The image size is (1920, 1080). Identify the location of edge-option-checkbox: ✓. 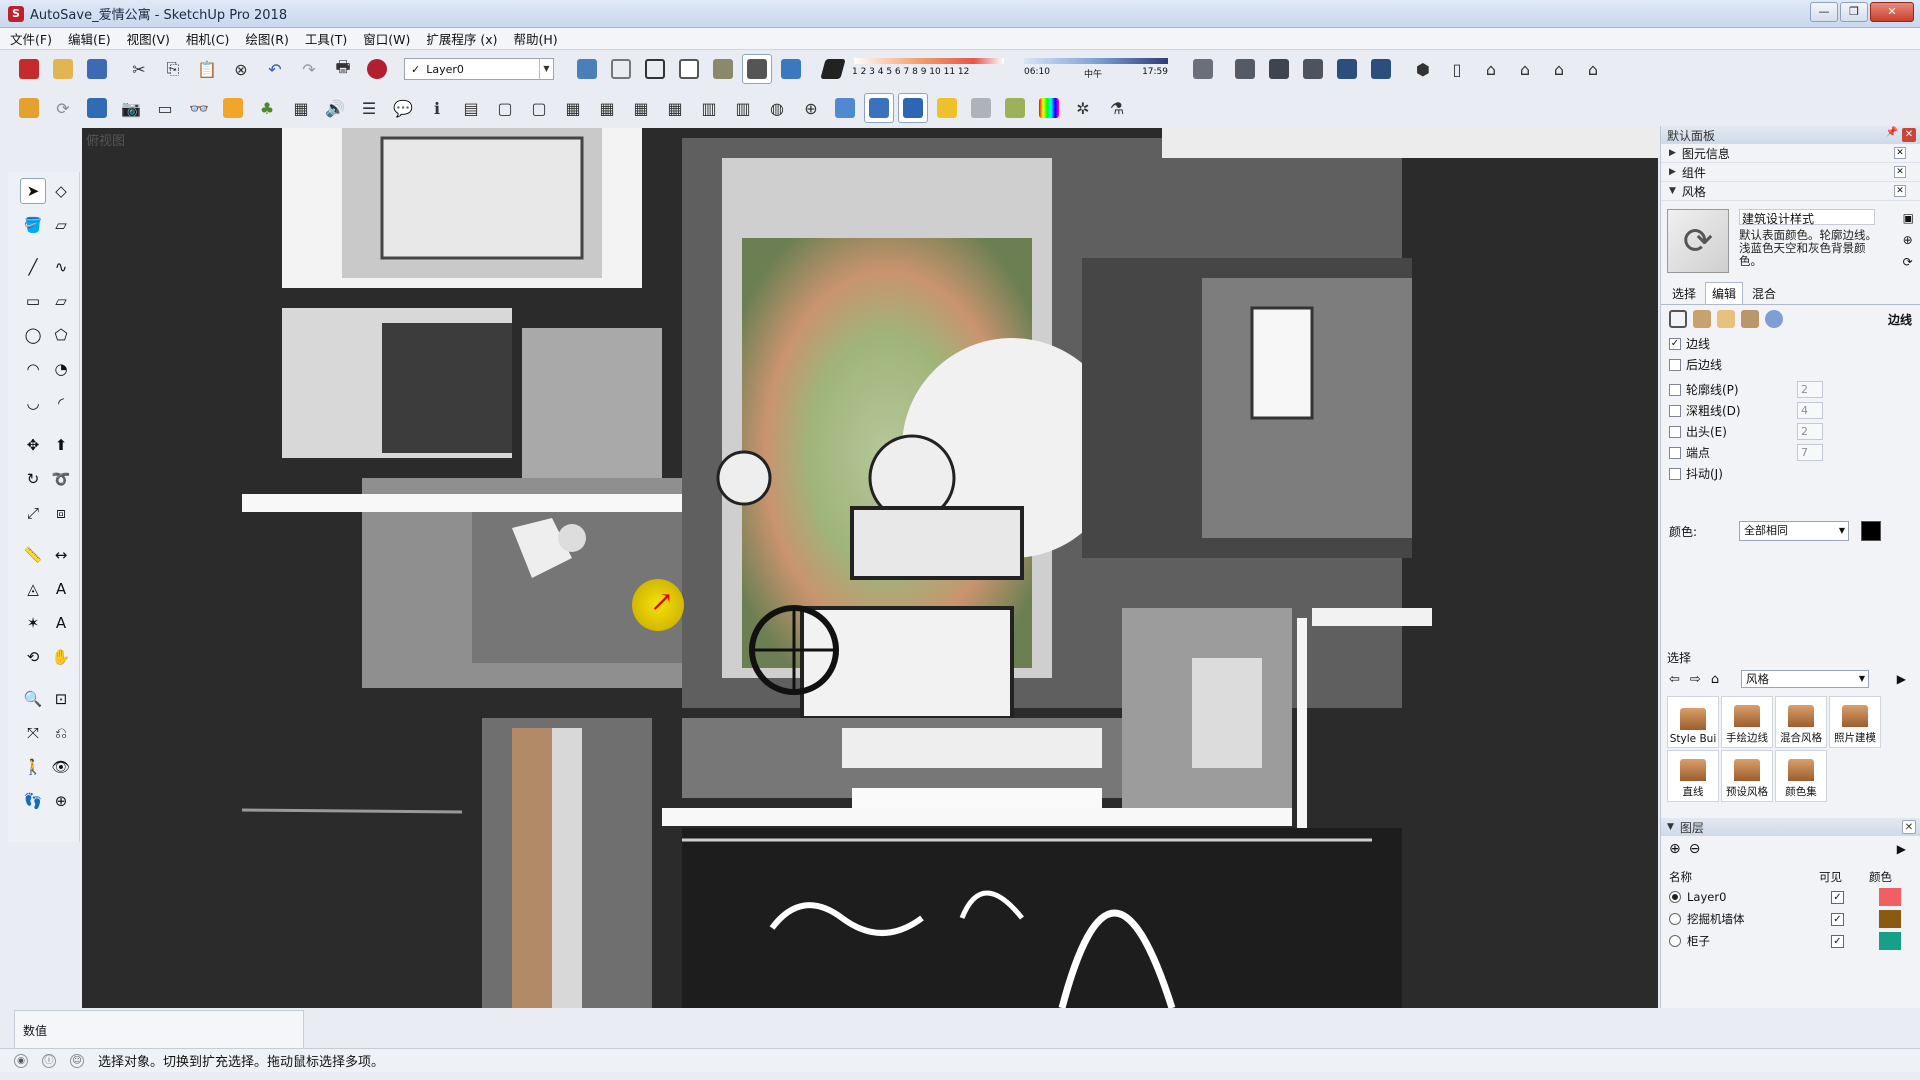
(1675, 343).